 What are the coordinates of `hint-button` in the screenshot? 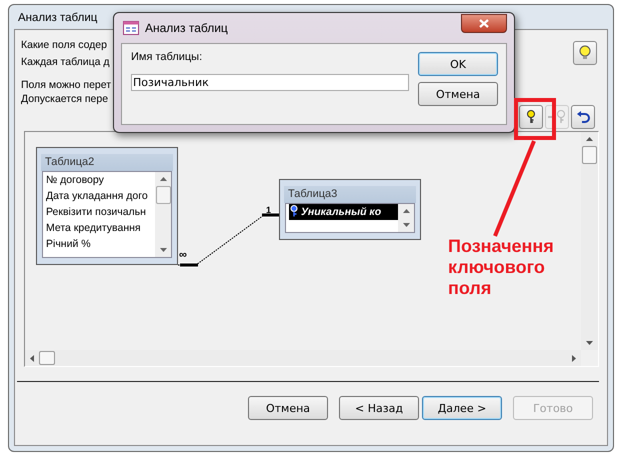 It's located at (585, 53).